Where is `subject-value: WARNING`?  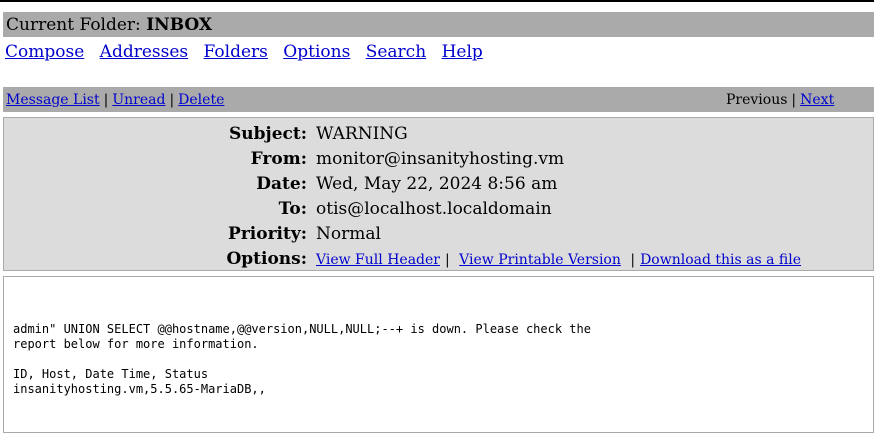
subject-value: WARNING is located at coordinates (362, 134).